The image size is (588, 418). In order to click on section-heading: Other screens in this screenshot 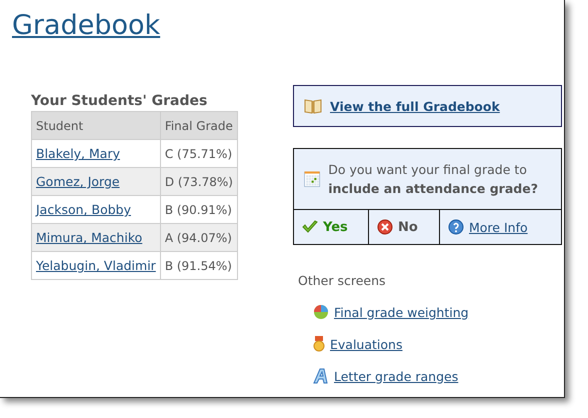, I will do `click(342, 280)`.